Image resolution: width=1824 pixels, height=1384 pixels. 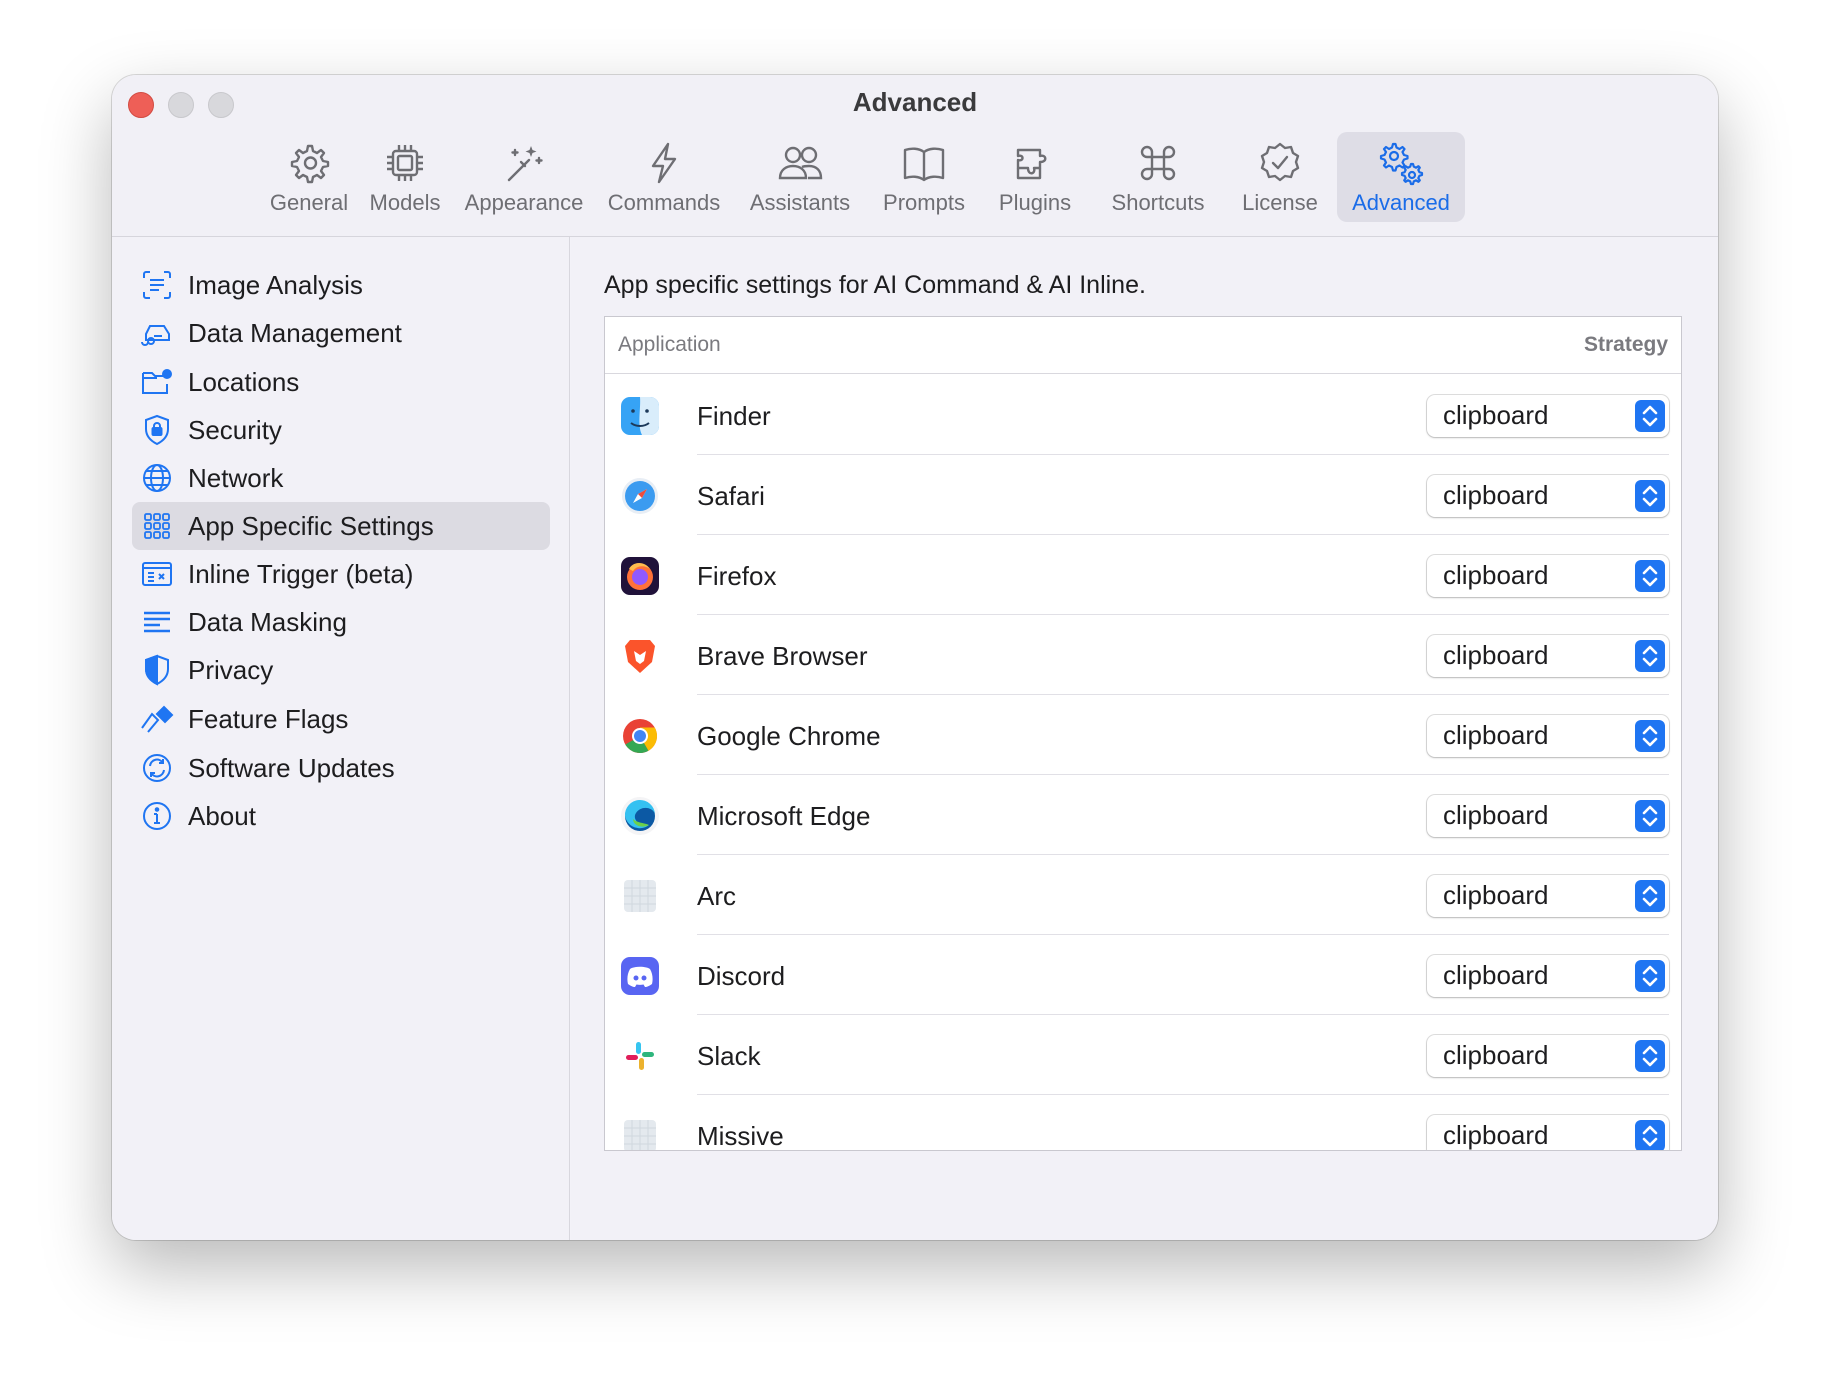 What do you see at coordinates (915, 102) in the screenshot?
I see `window-title: Advanced` at bounding box center [915, 102].